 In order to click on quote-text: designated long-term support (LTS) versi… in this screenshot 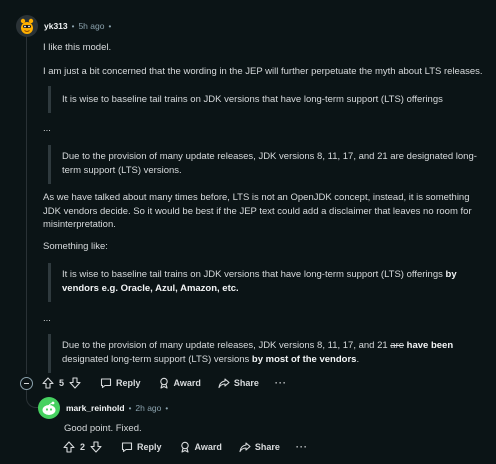, I will do `click(157, 359)`.